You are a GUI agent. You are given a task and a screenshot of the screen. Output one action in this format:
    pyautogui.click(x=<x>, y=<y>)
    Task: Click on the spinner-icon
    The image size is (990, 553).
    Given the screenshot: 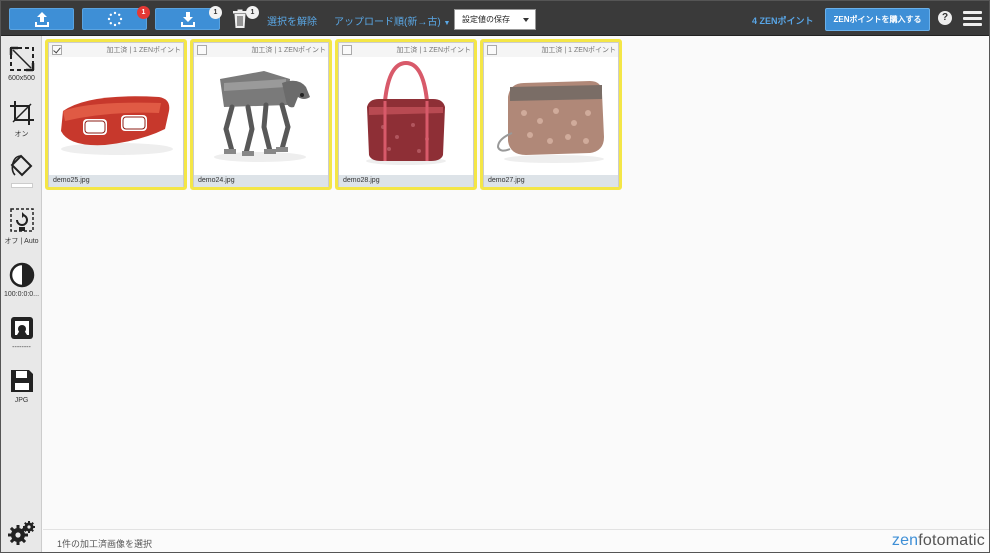 What is the action you would take?
    pyautogui.click(x=114, y=19)
    